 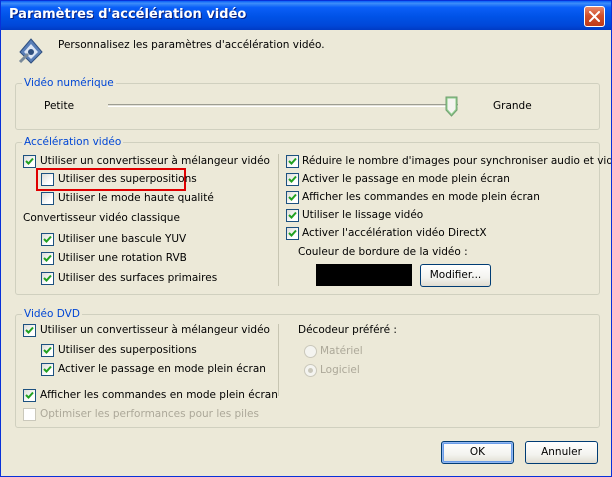 I want to click on va-use-overlays-checkbox, so click(x=47, y=179).